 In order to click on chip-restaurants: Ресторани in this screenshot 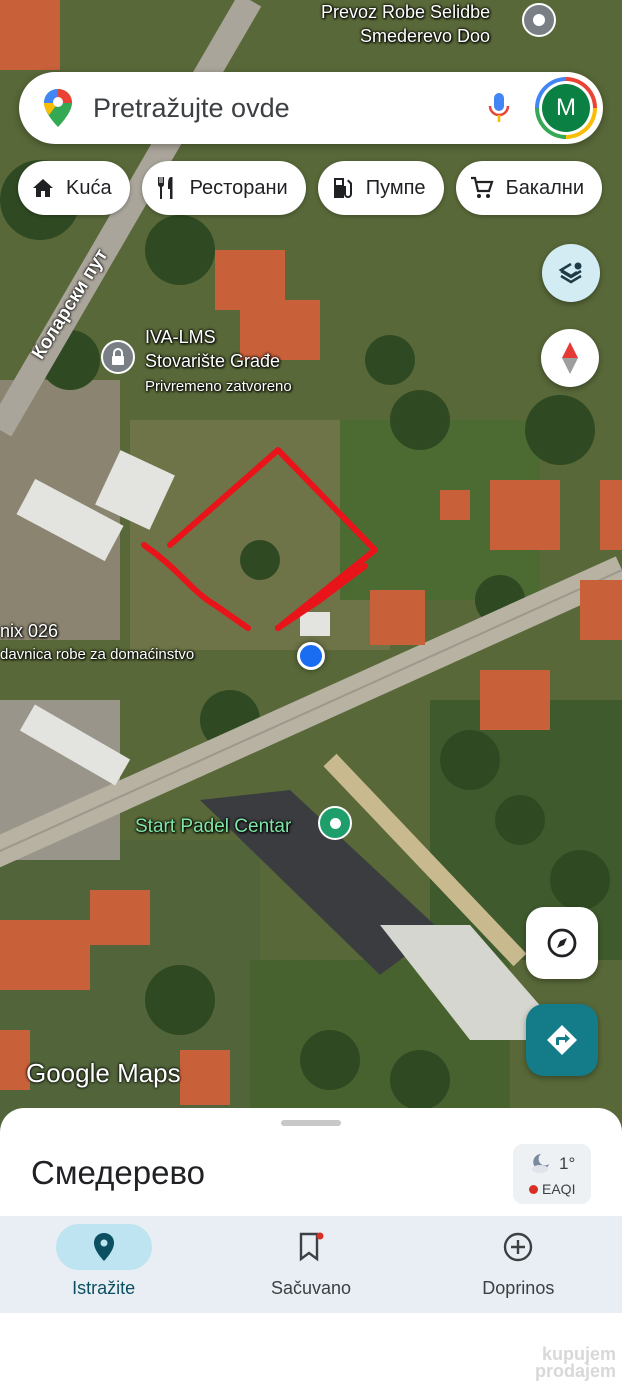, I will do `click(223, 188)`.